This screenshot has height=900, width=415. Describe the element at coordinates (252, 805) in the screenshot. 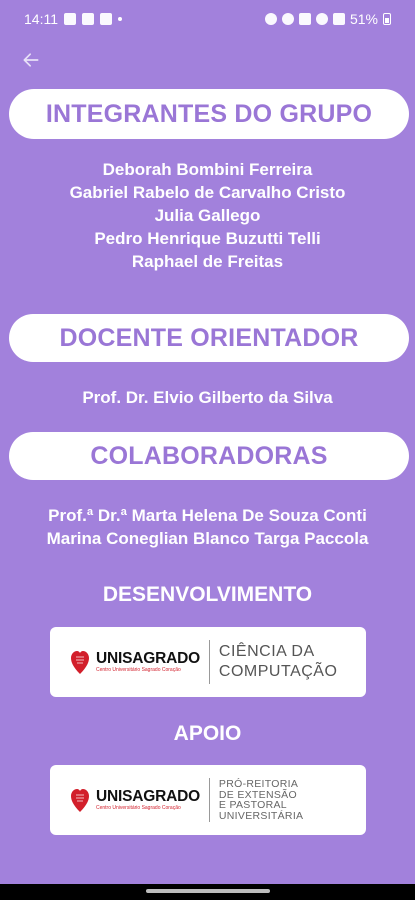

I see `dept-line: E PASTORAL` at that location.